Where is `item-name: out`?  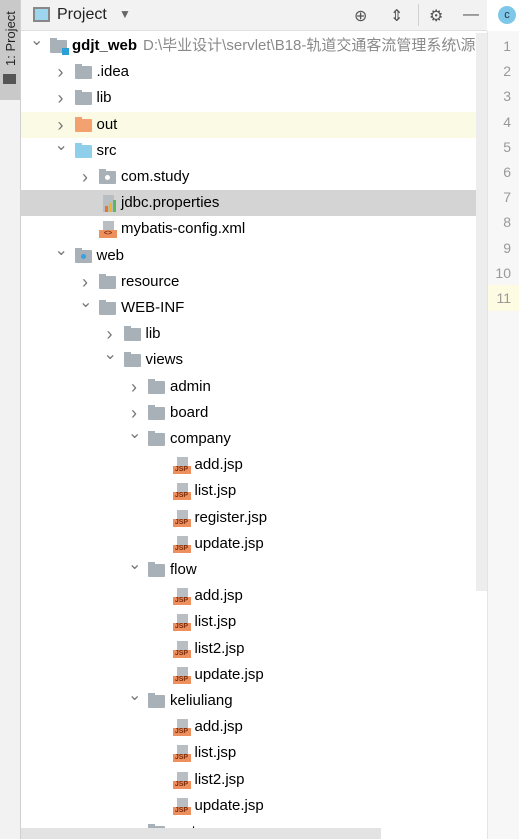
item-name: out is located at coordinates (107, 124).